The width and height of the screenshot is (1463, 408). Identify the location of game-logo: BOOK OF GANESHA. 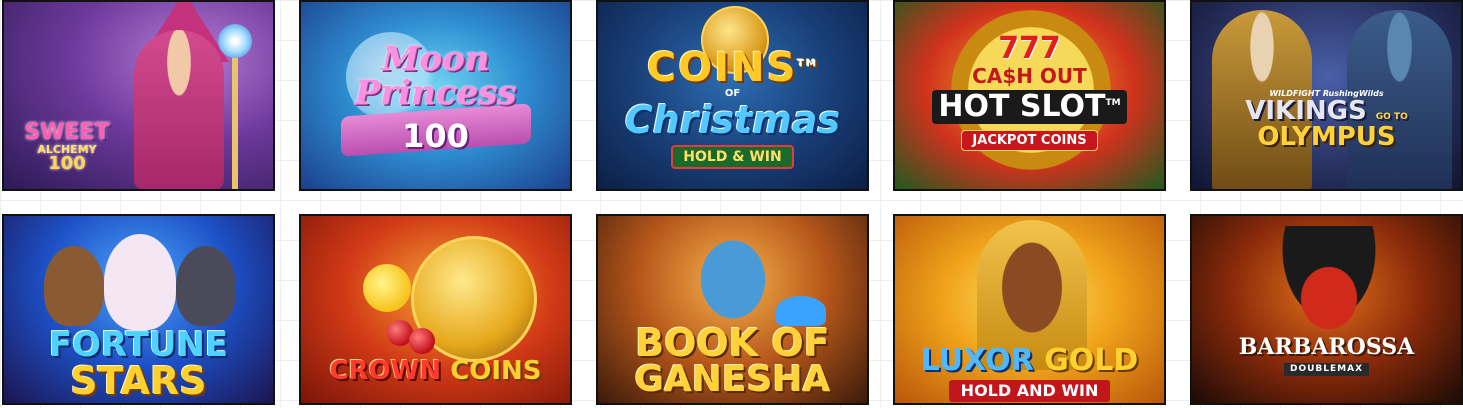
(732, 361).